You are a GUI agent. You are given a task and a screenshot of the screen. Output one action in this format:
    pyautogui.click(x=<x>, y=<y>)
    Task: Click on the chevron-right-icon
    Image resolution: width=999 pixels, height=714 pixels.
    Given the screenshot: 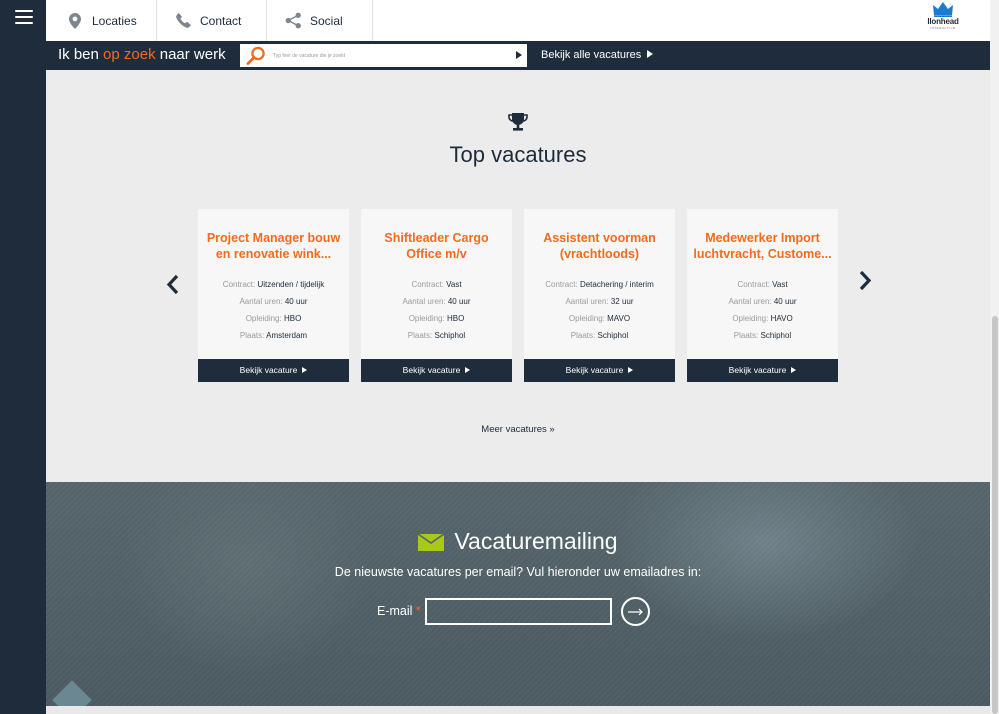 What is the action you would take?
    pyautogui.click(x=865, y=280)
    